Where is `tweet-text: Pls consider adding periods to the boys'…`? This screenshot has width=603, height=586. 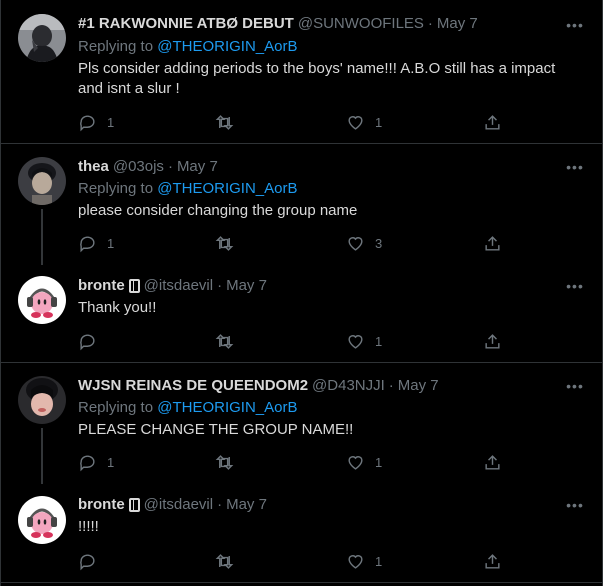
tweet-text: Pls consider adding periods to the boys'… is located at coordinates (317, 78).